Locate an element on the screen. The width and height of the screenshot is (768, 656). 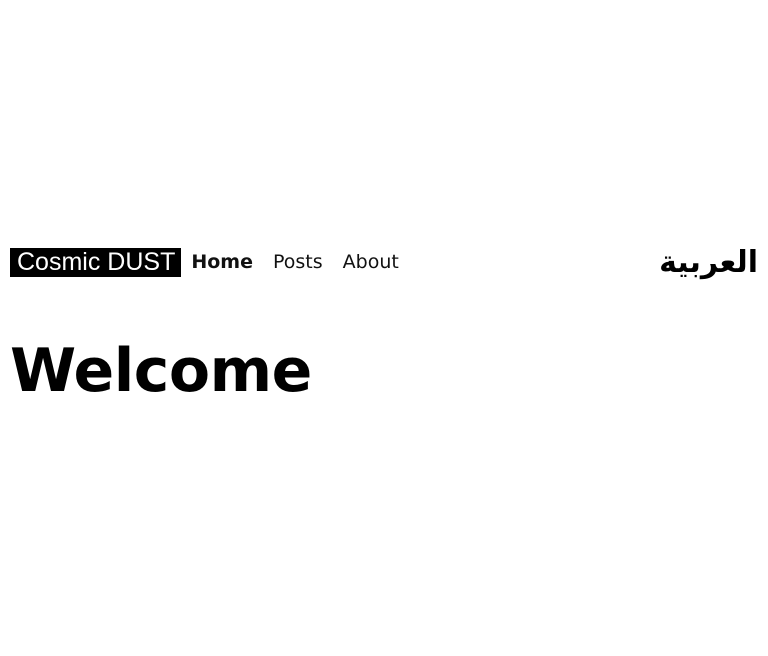
nav-home-link: Home is located at coordinates (222, 262).